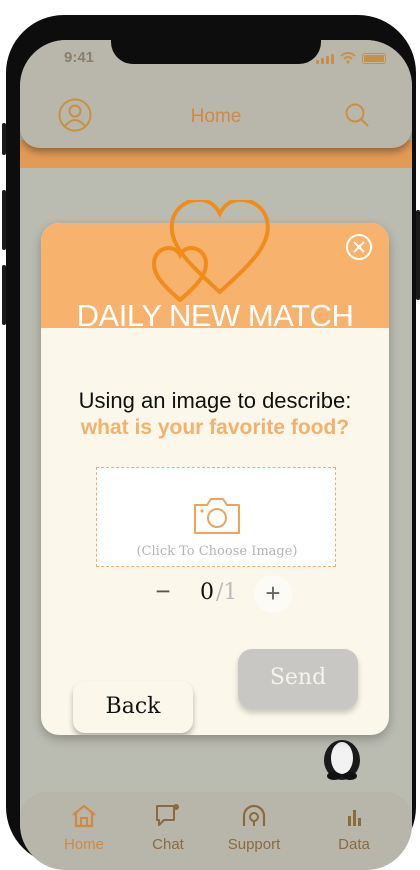  I want to click on decrement-button: −, so click(163, 592).